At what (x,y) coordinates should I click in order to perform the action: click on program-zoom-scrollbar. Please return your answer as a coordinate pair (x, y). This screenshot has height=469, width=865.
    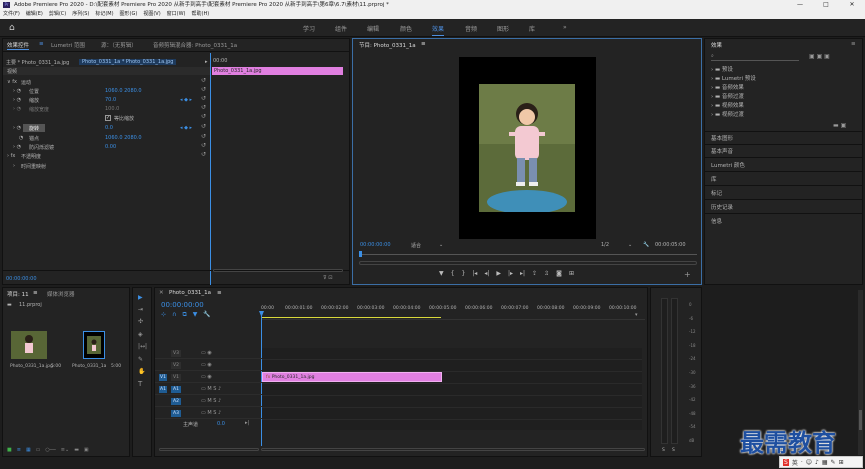
    Looking at the image, I should click on (528, 263).